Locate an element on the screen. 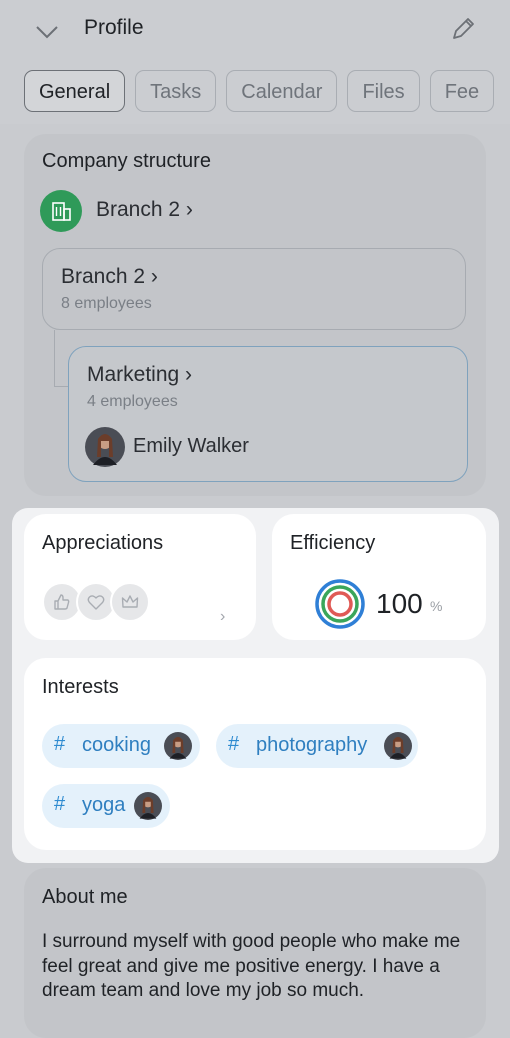  efficiency-unit: % is located at coordinates (436, 606).